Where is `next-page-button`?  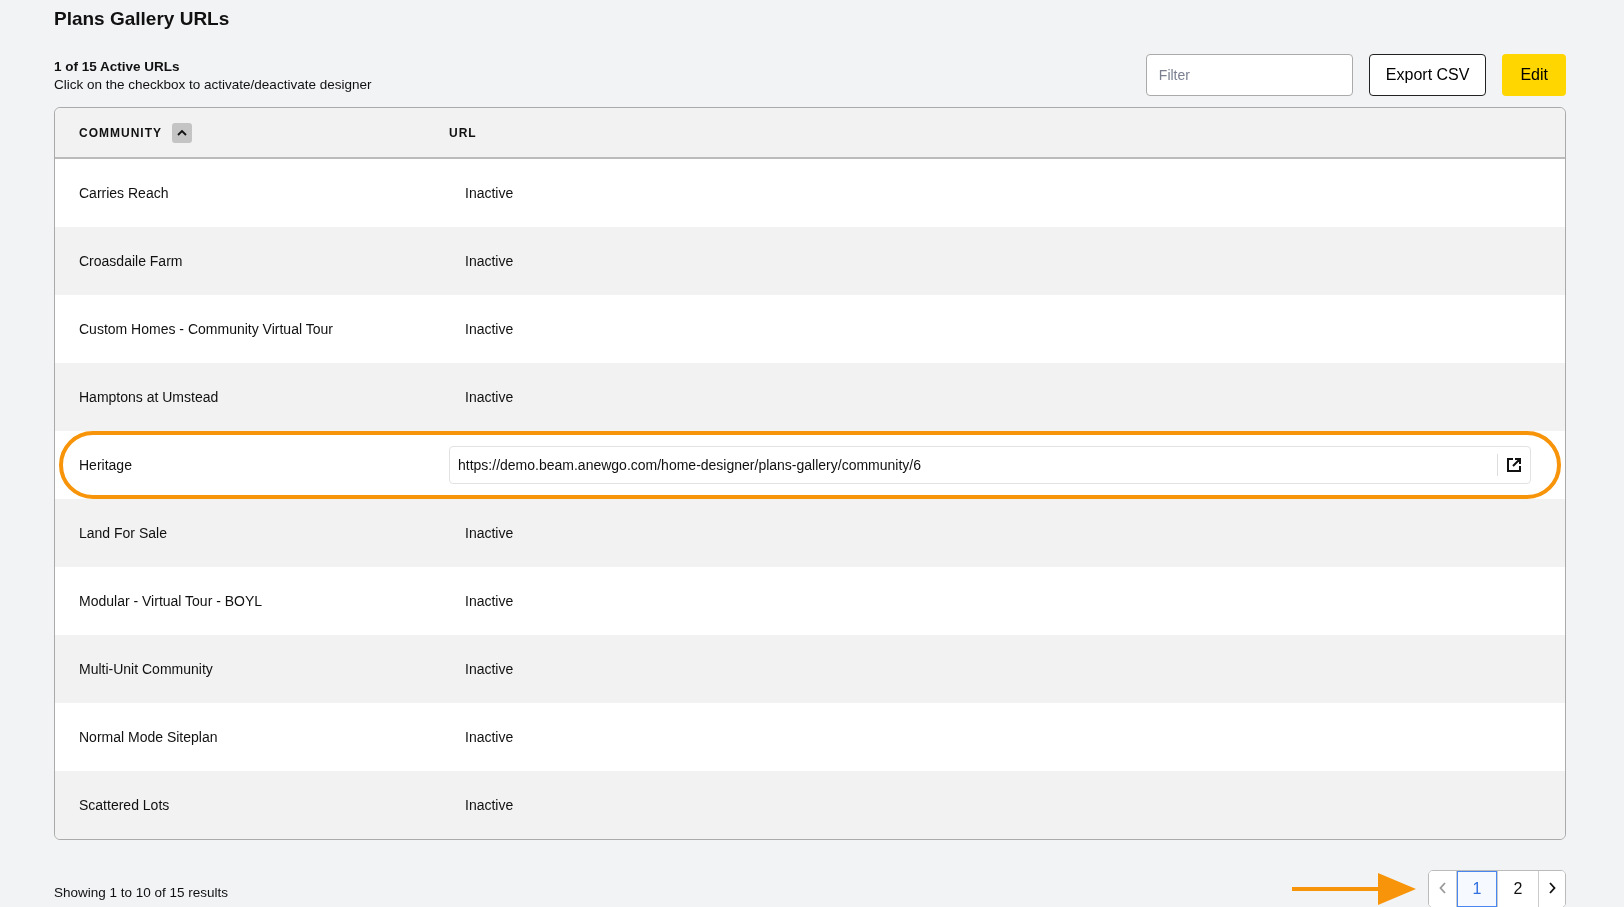
next-page-button is located at coordinates (1551, 889).